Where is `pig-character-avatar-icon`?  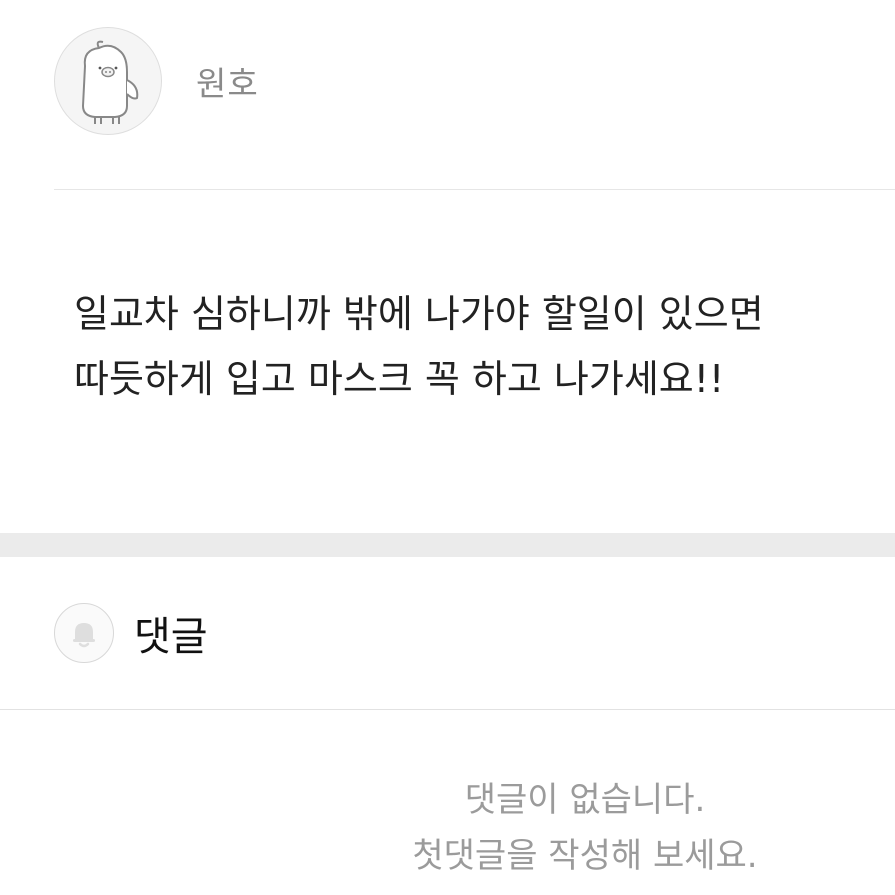
pig-character-avatar-icon is located at coordinates (110, 82).